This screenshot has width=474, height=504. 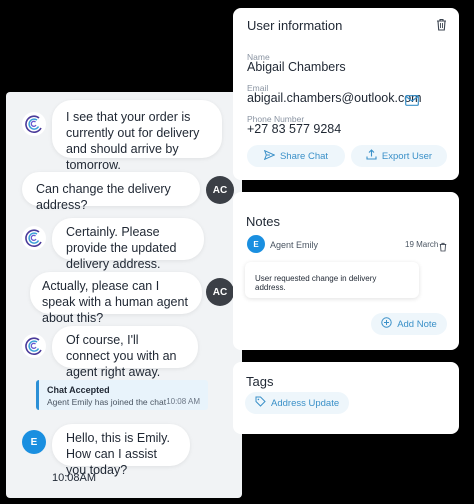 I want to click on send-icon, so click(x=269, y=156).